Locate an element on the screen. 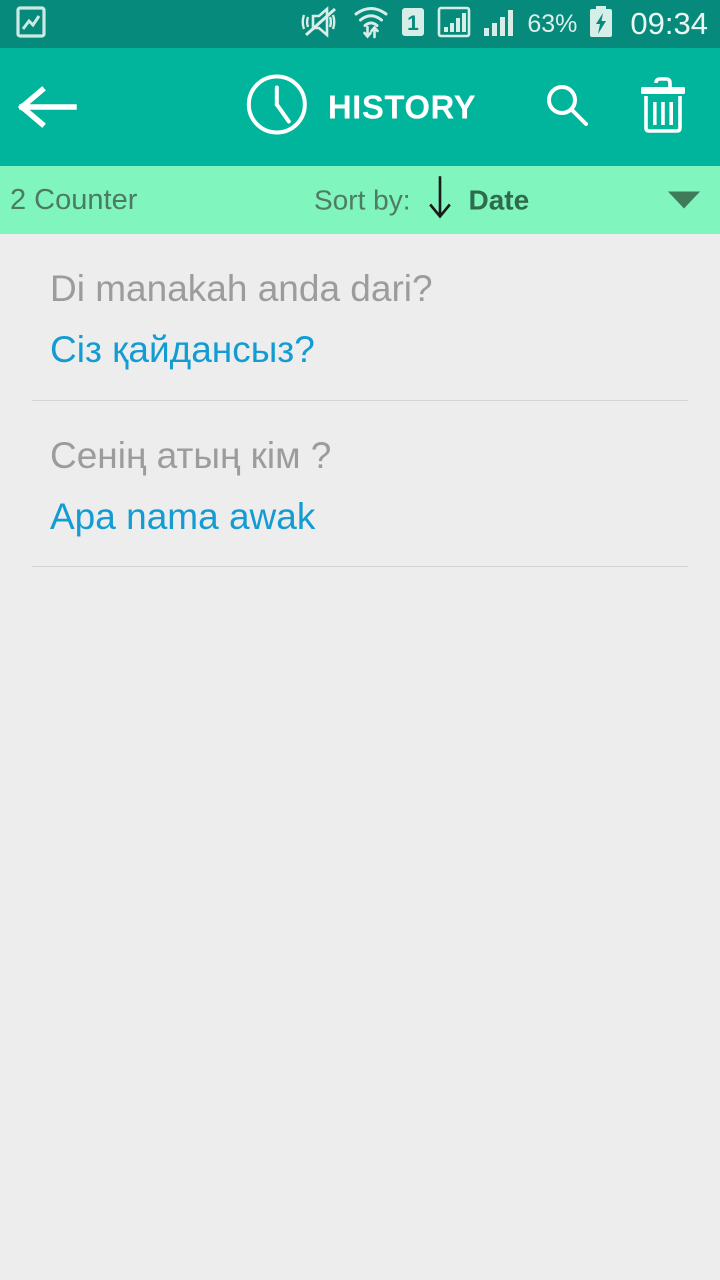 The image size is (720, 1280). vibrate-mute-icon is located at coordinates (321, 24).